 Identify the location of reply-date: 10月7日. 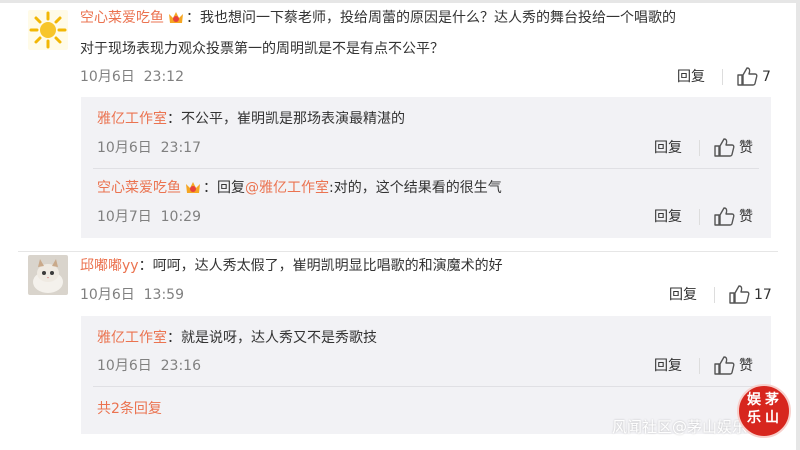
(124, 217).